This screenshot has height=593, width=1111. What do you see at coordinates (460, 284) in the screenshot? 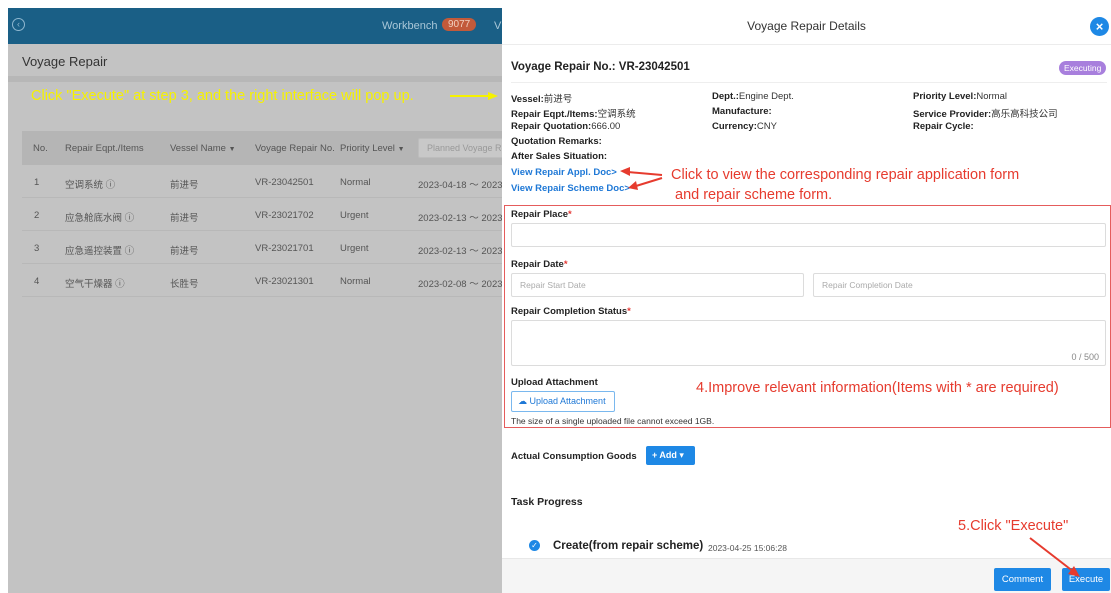
I see `cell-date: 2023-02-08 ～ 2023` at bounding box center [460, 284].